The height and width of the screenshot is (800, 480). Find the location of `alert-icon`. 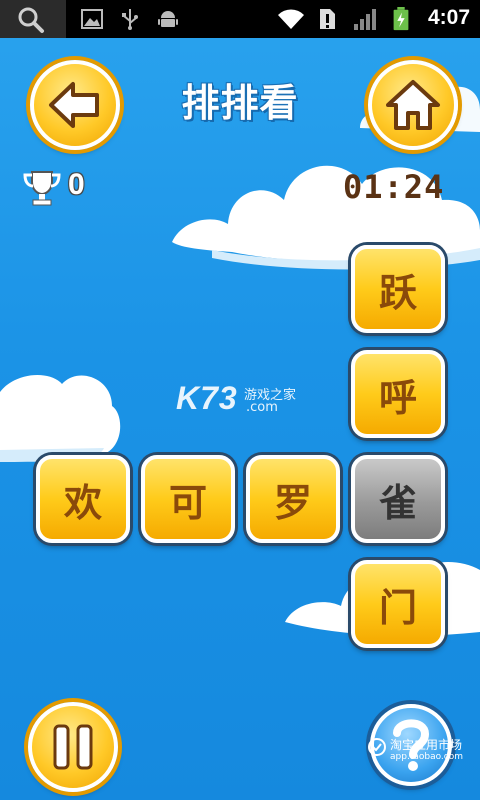

alert-icon is located at coordinates (327, 19).